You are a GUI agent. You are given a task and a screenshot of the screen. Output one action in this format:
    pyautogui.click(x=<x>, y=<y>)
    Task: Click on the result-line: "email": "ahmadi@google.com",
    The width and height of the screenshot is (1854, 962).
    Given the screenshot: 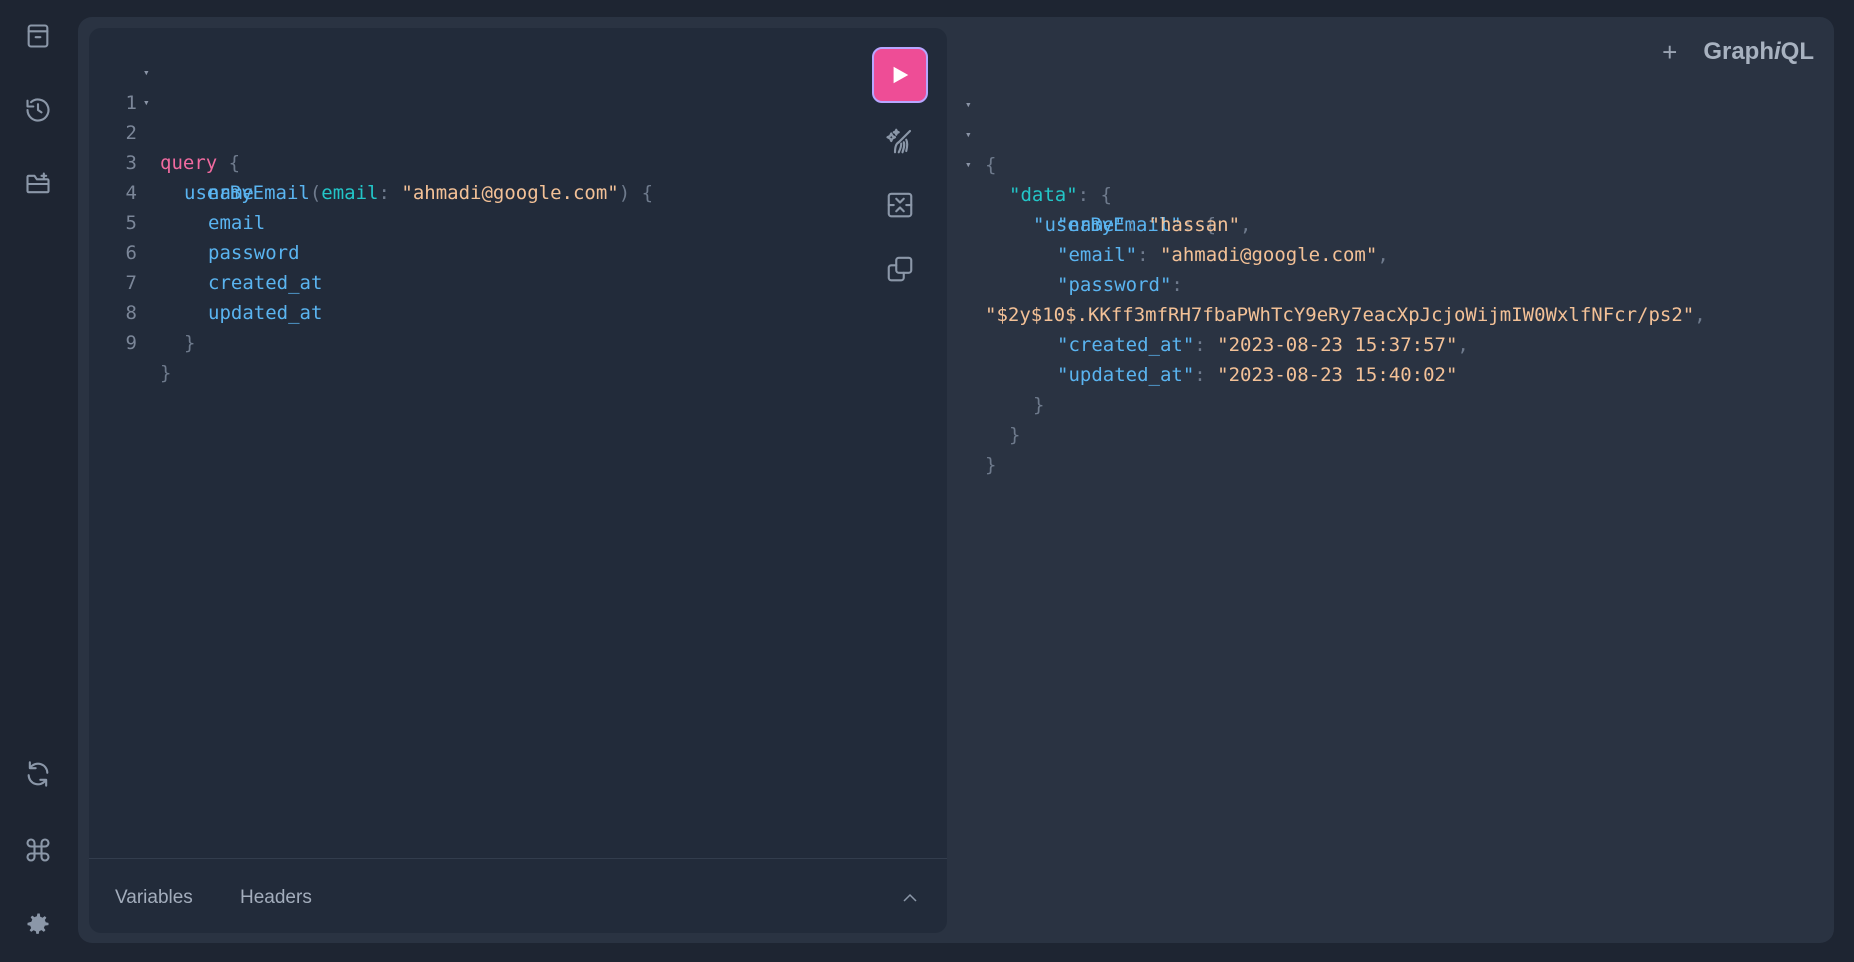 What is the action you would take?
    pyautogui.click(x=1174, y=238)
    